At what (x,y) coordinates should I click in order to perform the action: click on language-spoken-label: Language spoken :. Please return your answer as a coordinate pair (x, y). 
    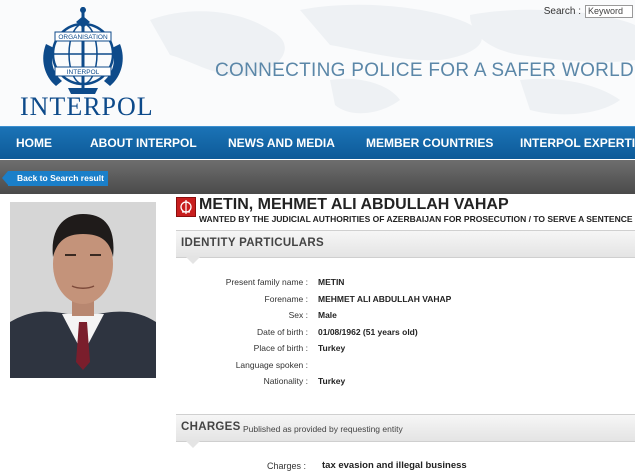
    Looking at the image, I should click on (271, 365).